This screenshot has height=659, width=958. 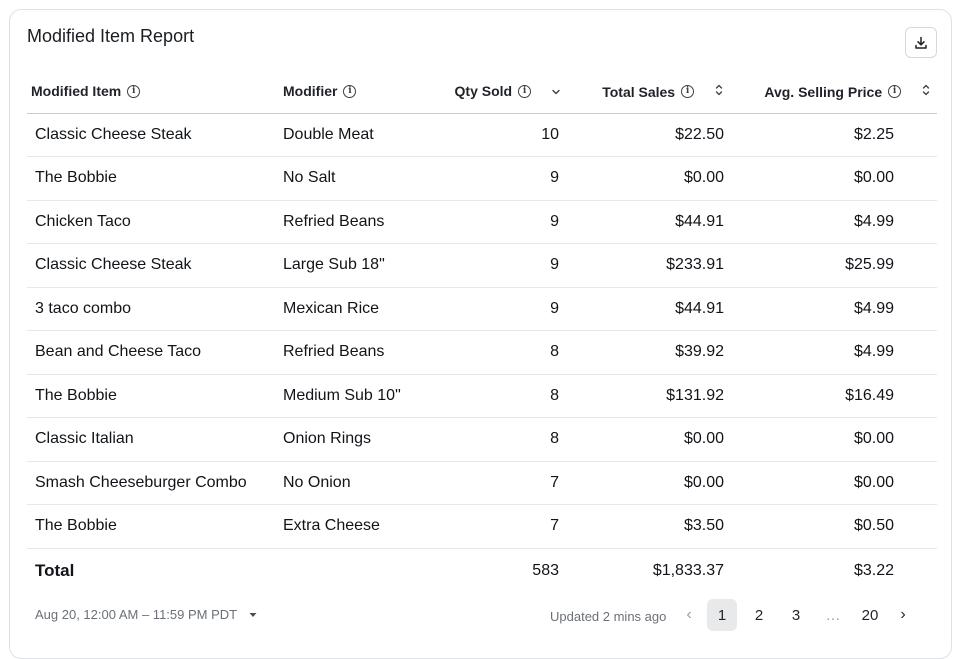 What do you see at coordinates (153, 352) in the screenshot?
I see `cell-modified-item: Bean and Cheese Taco` at bounding box center [153, 352].